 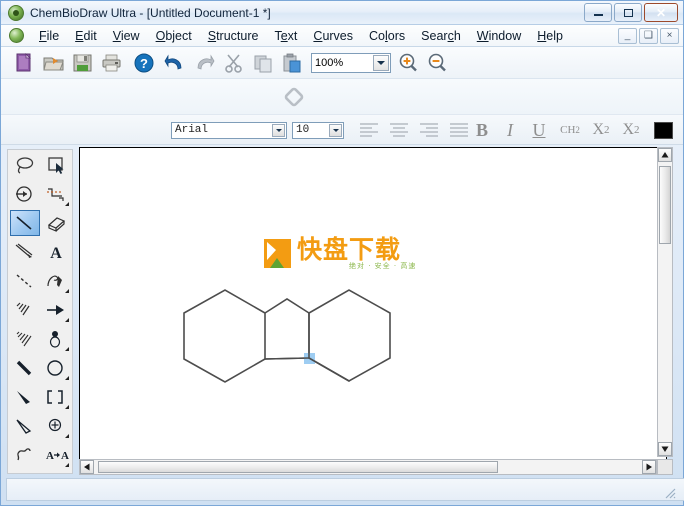 I want to click on marquee-select-tool, so click(x=56, y=165).